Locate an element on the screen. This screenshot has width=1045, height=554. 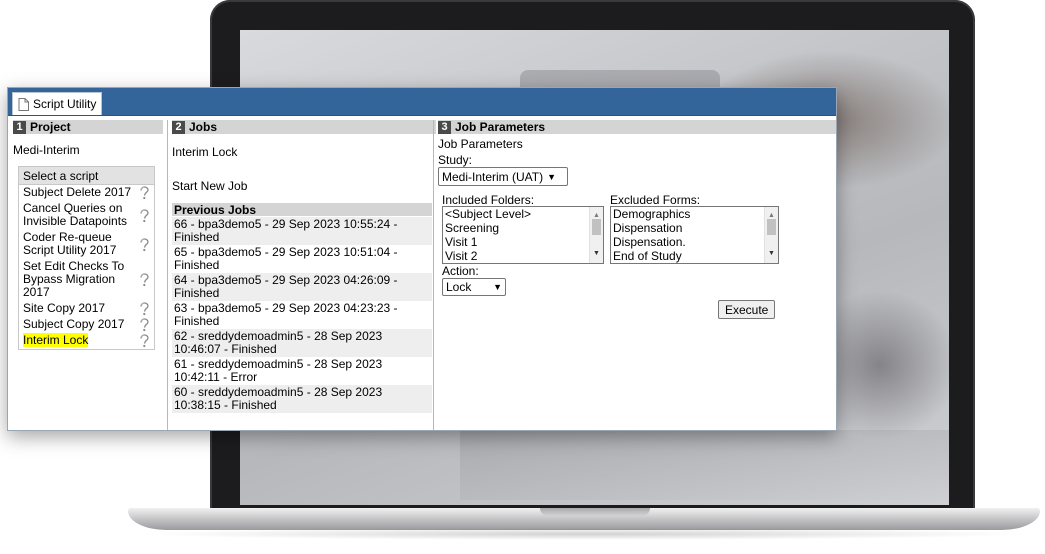
folder-option: Visit 2 is located at coordinates (523, 256).